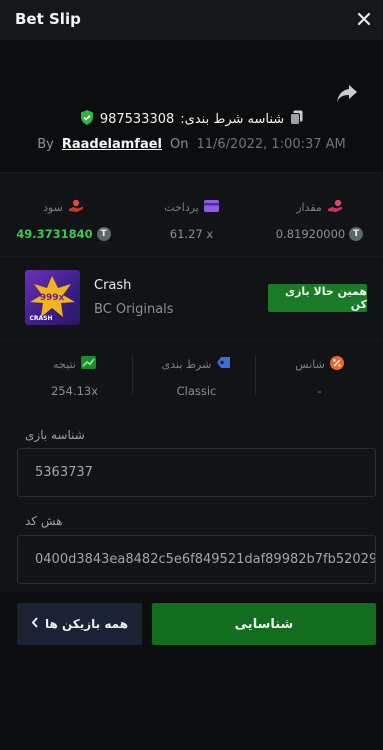 The image size is (383, 750). I want to click on stat-chance: شانس -, so click(319, 378).